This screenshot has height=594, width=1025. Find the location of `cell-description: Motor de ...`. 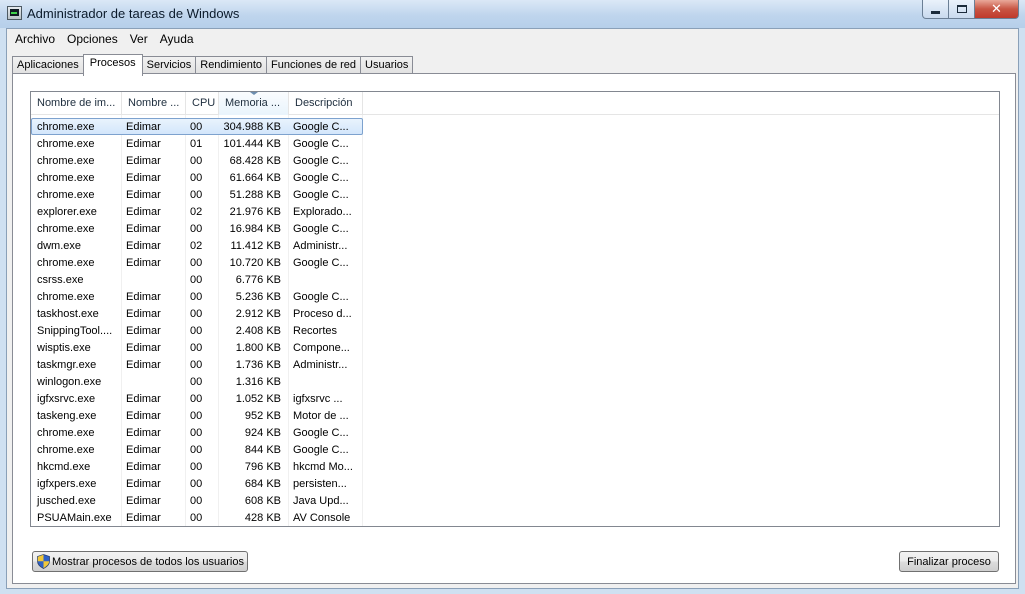

cell-description: Motor de ... is located at coordinates (321, 416).